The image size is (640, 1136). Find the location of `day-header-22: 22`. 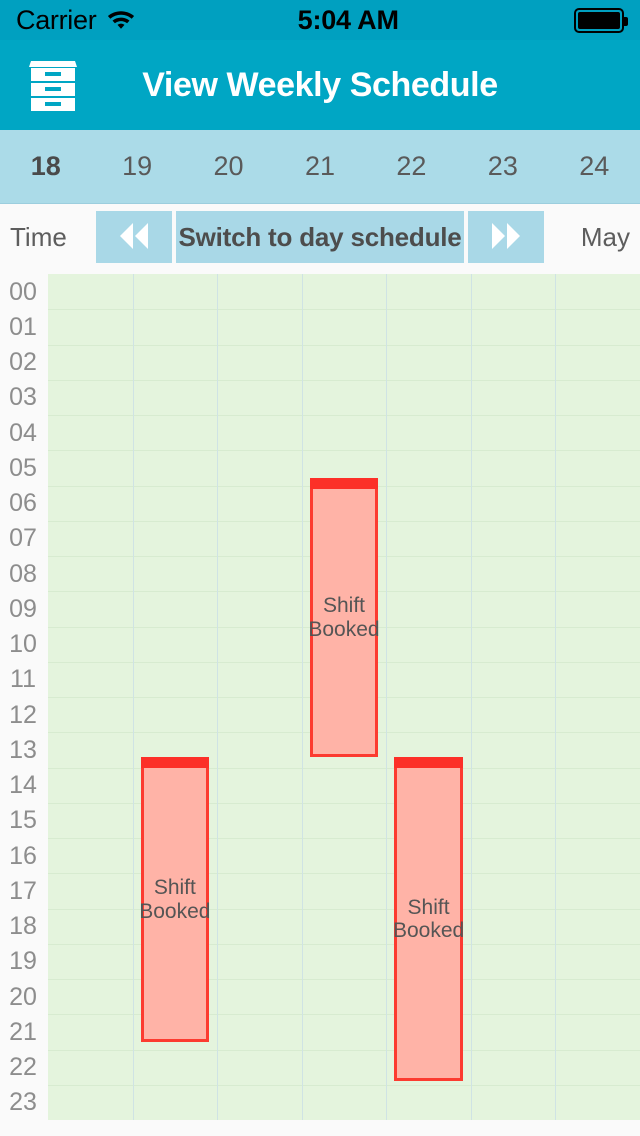

day-header-22: 22 is located at coordinates (411, 166).